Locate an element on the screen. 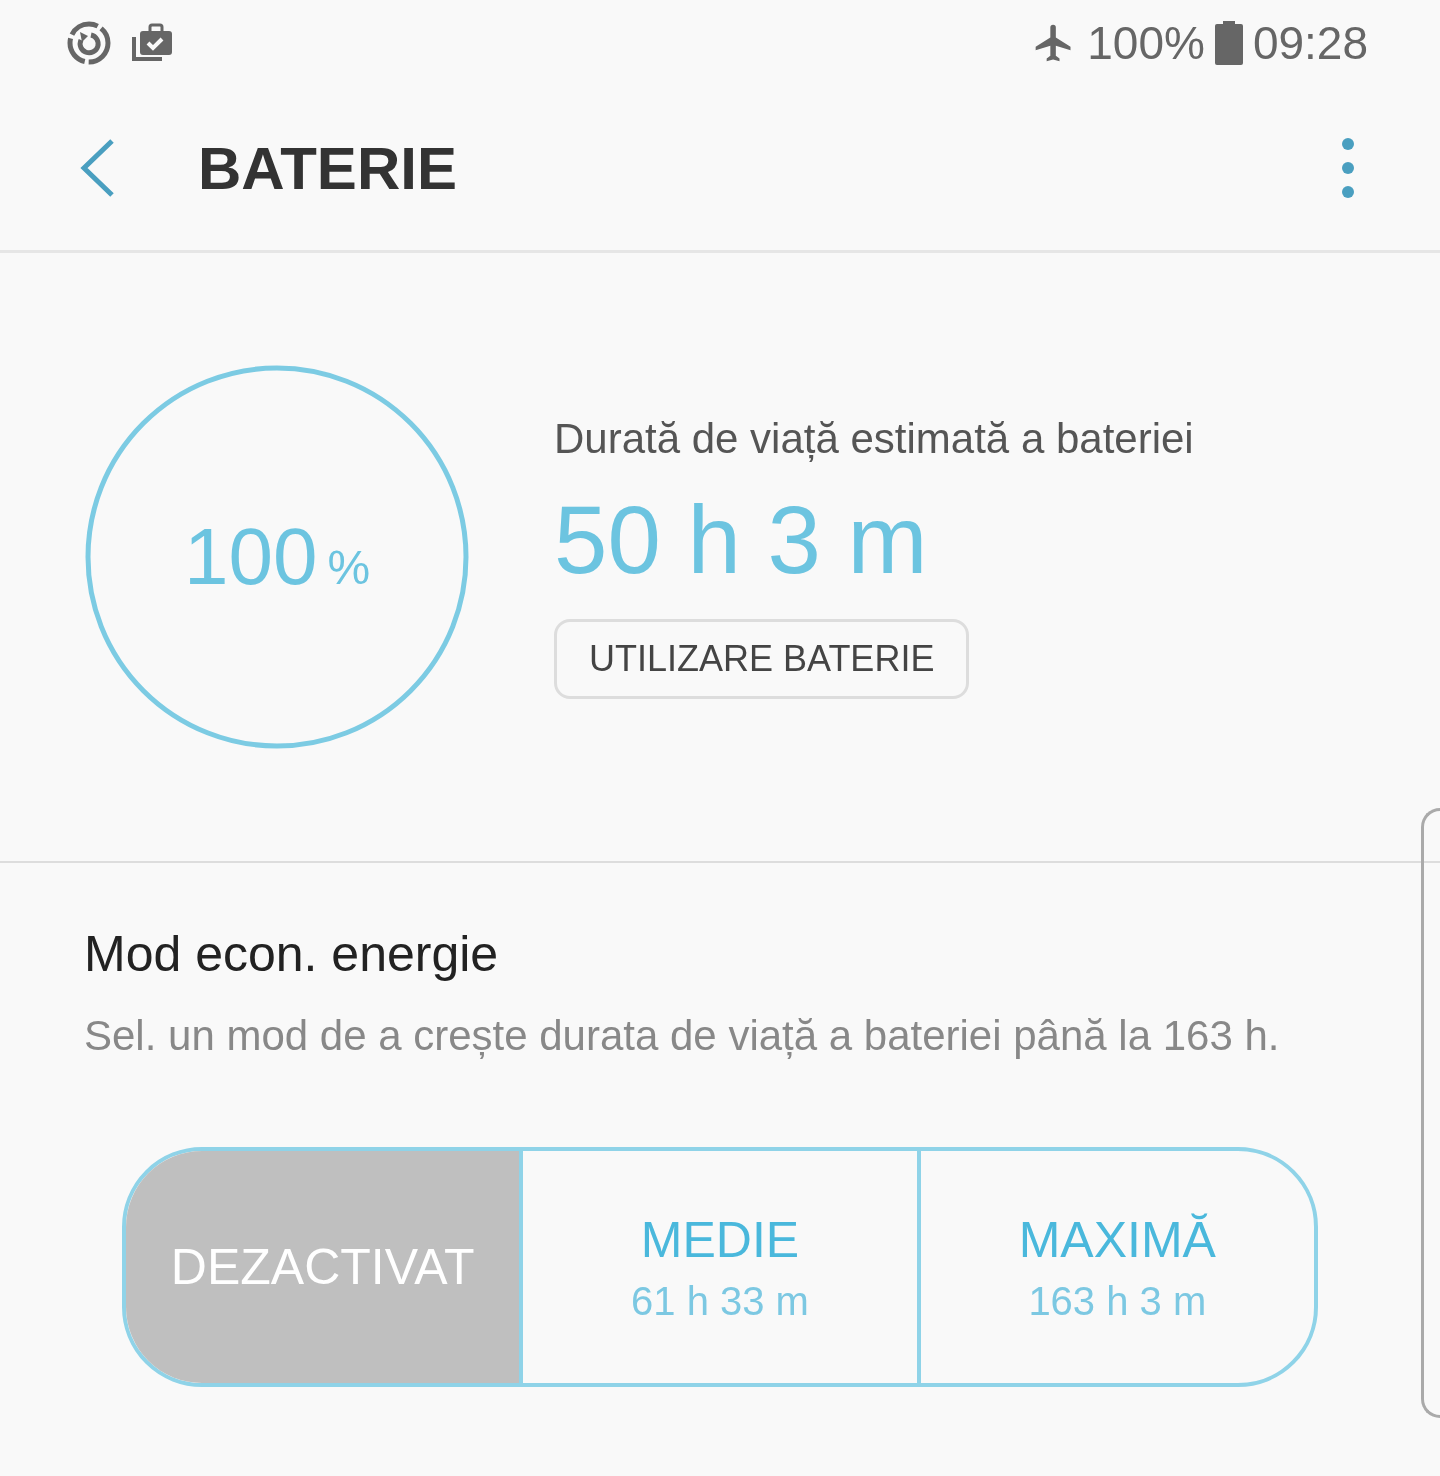 This screenshot has height=1476, width=1440. sync-icon is located at coordinates (89, 43).